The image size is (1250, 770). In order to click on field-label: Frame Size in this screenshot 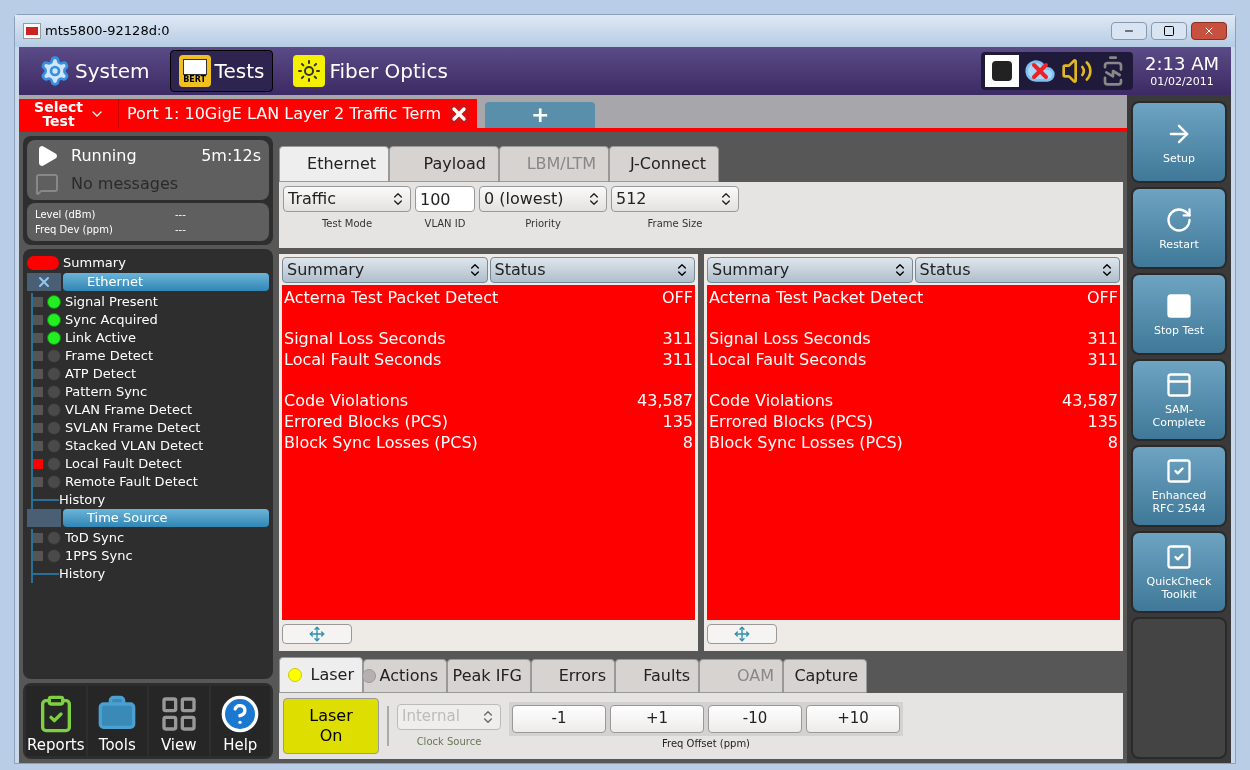, I will do `click(675, 224)`.